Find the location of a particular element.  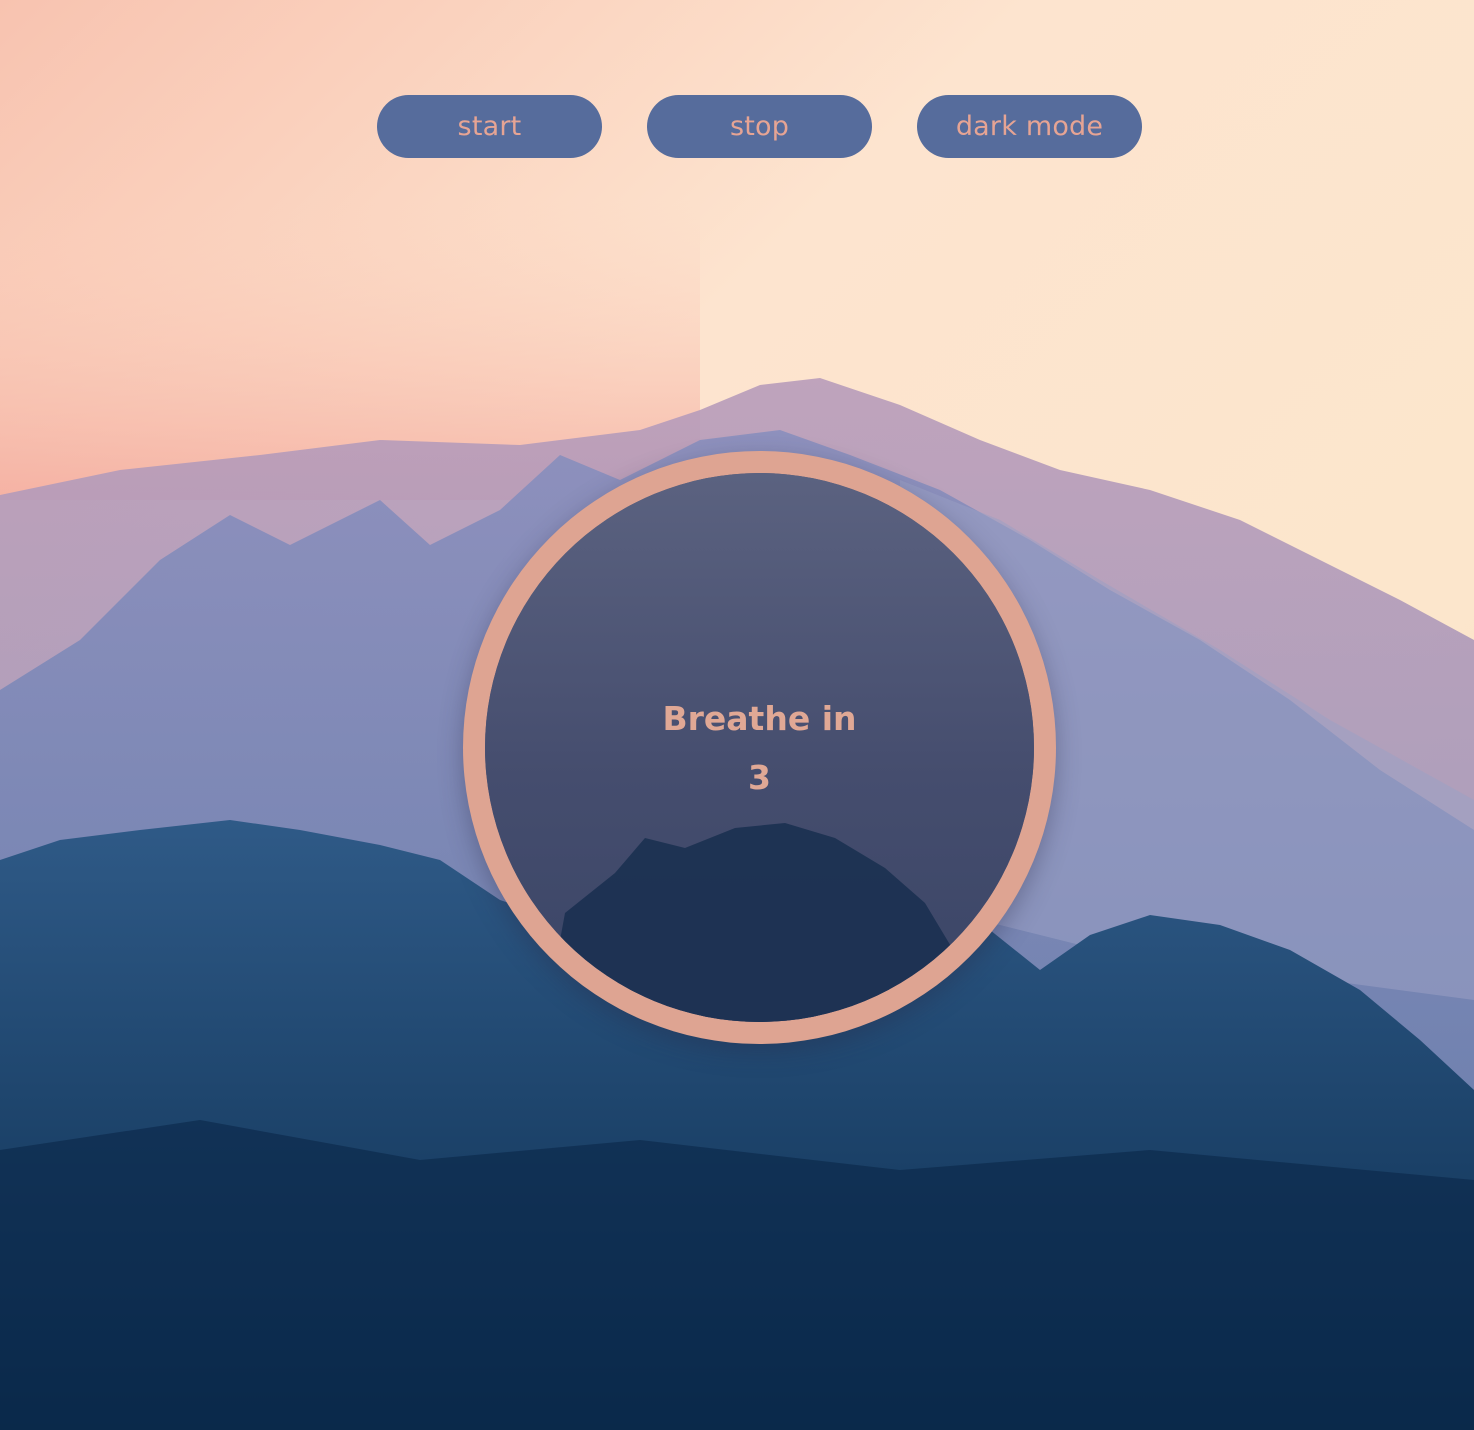

breath-phase-label: Breathe in is located at coordinates (759, 718).